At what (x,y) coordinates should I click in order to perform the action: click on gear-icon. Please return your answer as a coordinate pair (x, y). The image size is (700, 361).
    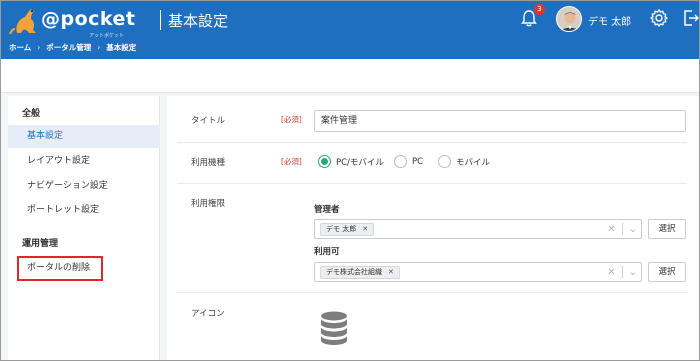
    Looking at the image, I should click on (659, 18).